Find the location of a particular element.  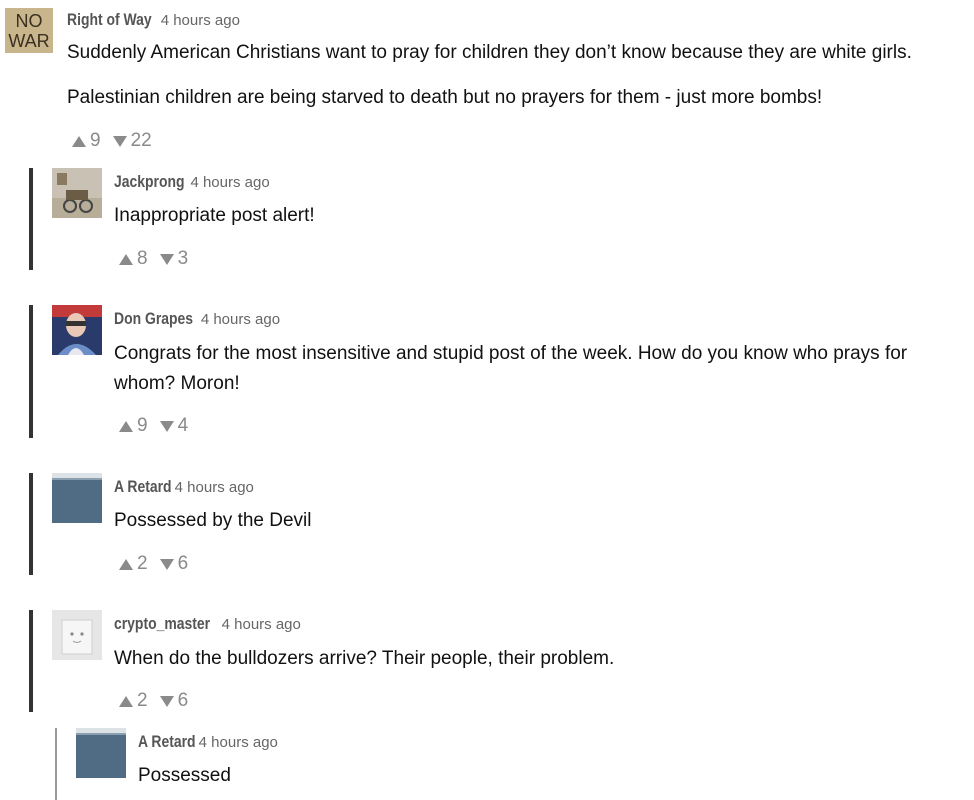

comment-body: Possessed is located at coordinates (184, 775).